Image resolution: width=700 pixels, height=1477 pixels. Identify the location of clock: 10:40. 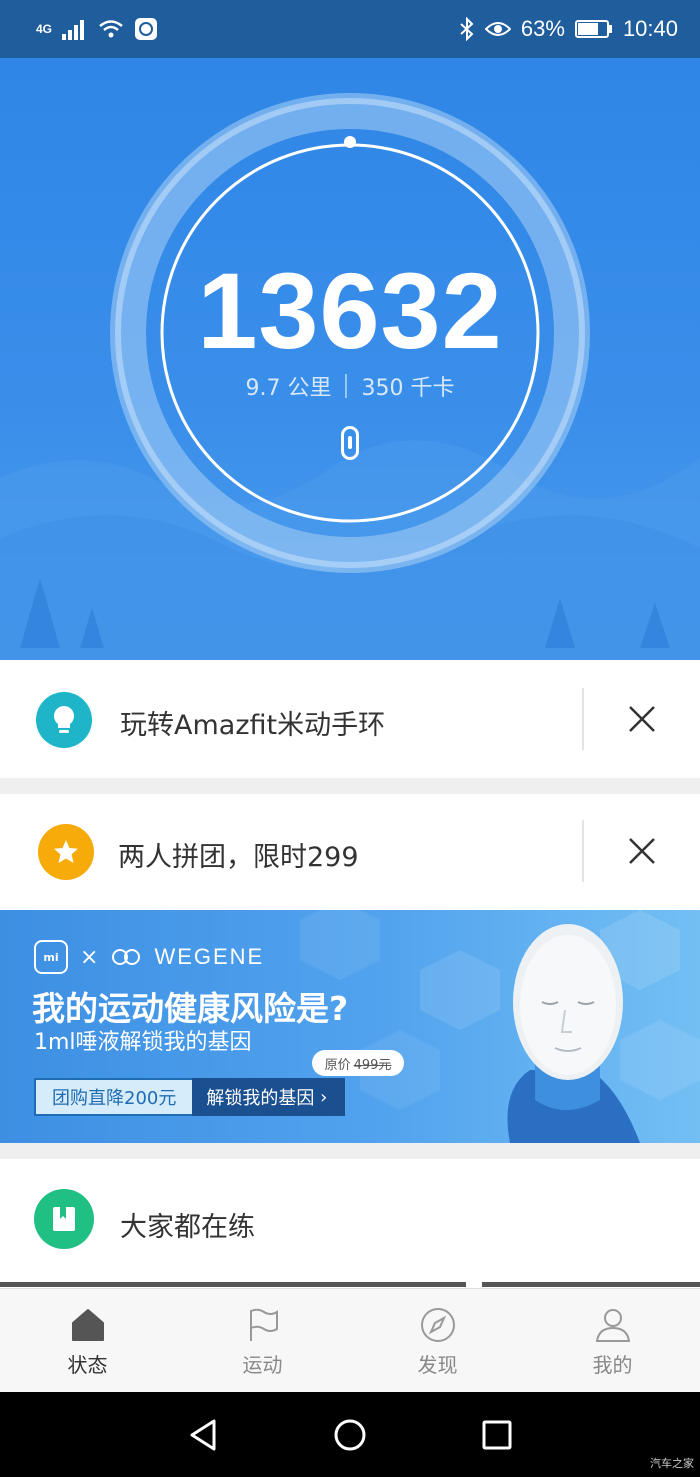
(650, 28).